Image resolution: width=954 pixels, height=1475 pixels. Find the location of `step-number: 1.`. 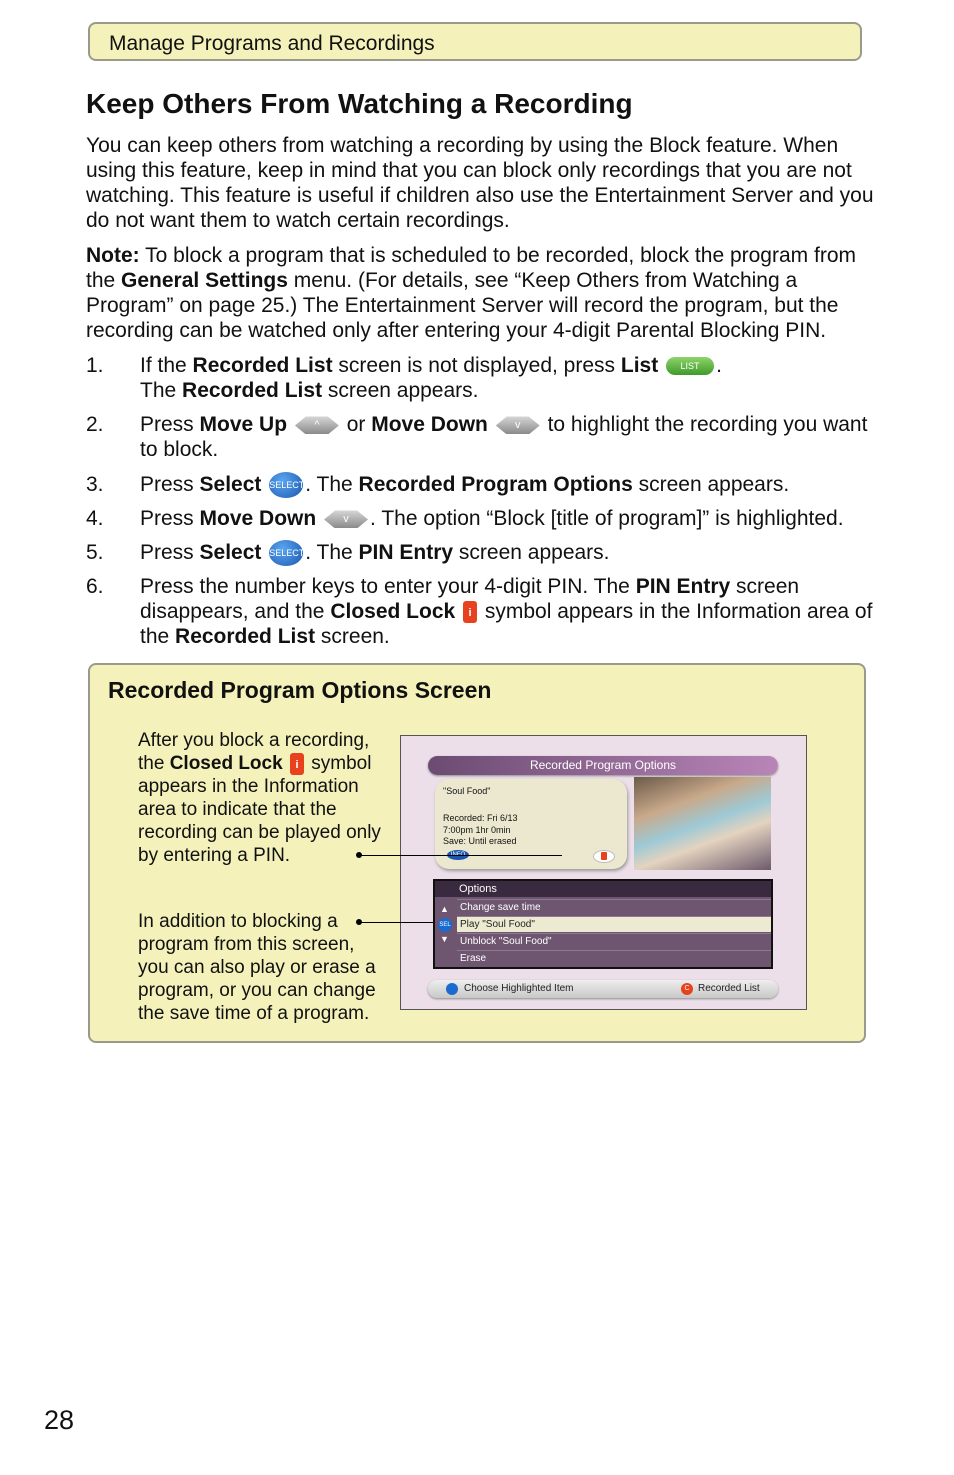

step-number: 1. is located at coordinates (95, 365).